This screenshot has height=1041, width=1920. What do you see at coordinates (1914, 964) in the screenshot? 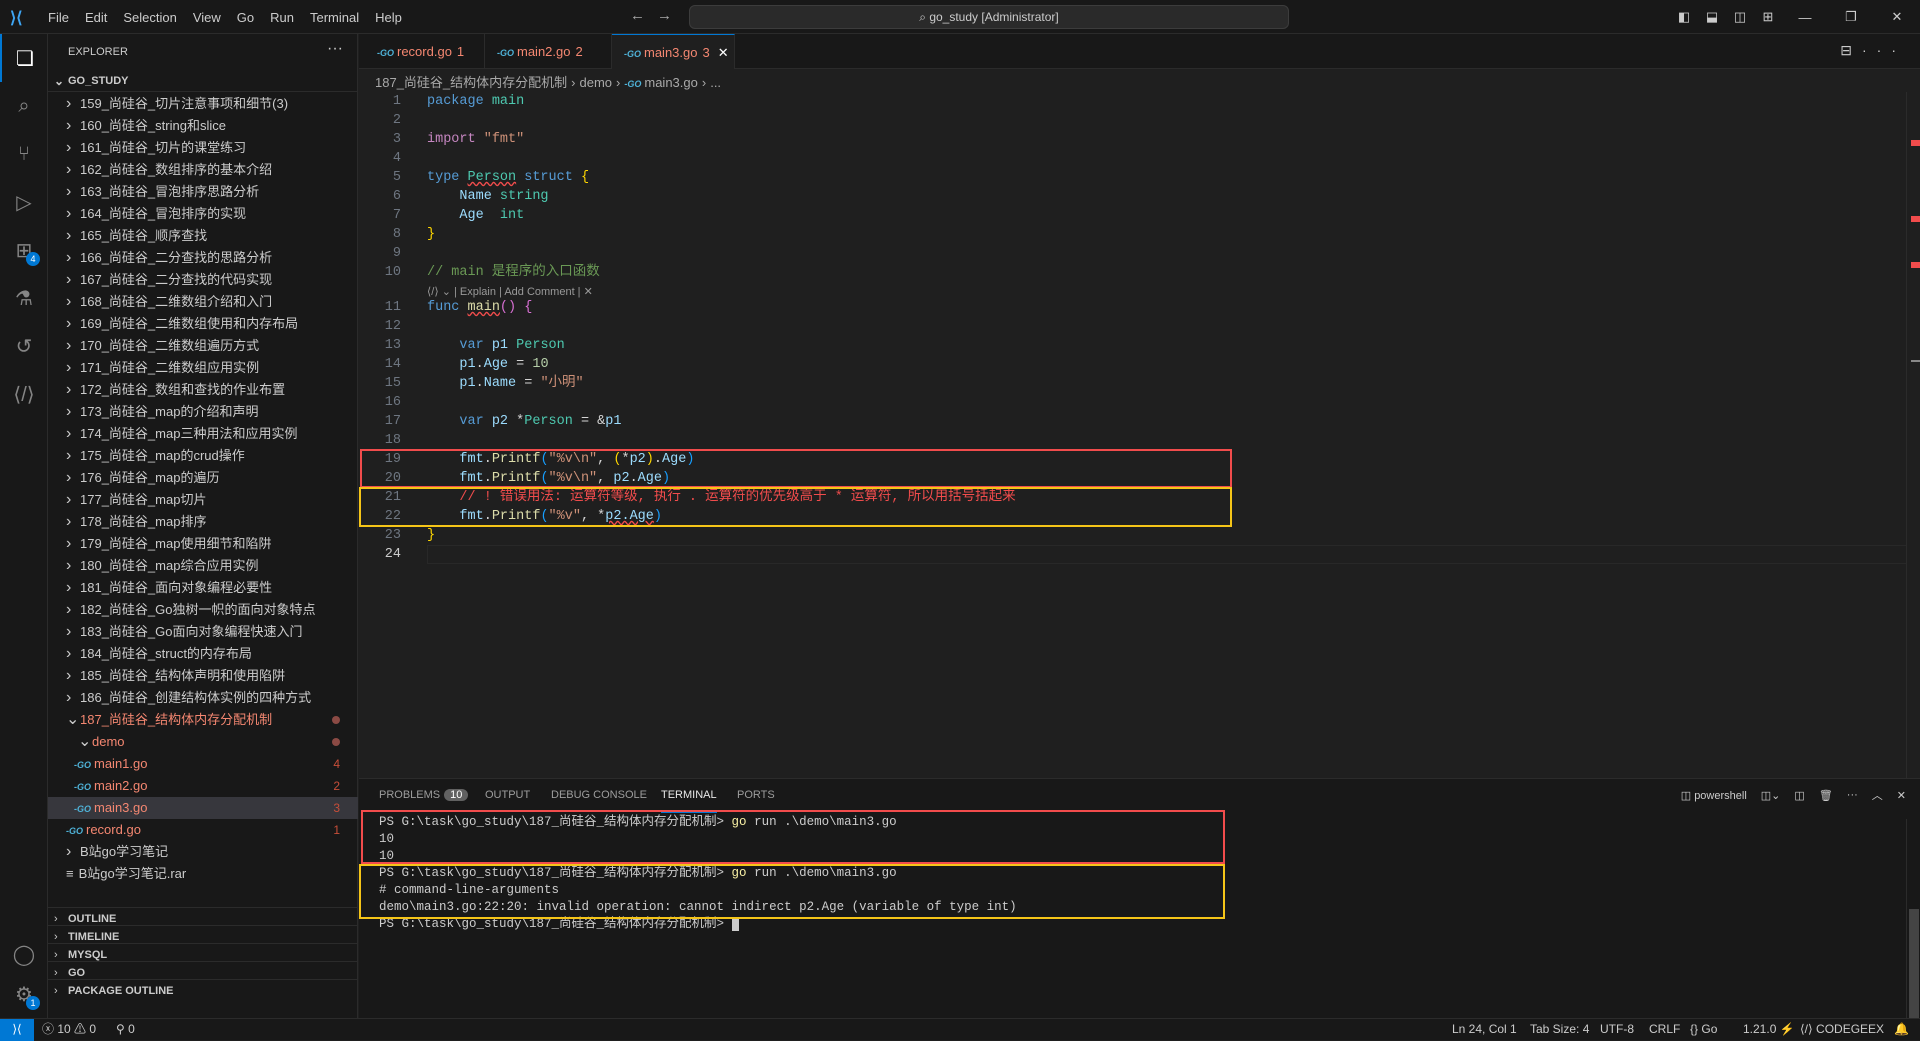
I see `scroll-thumb` at bounding box center [1914, 964].